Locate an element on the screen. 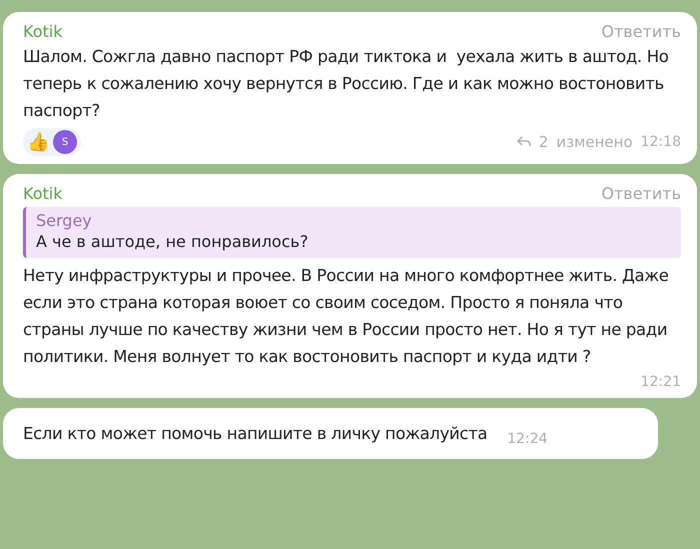  edited-label: изменено is located at coordinates (594, 142).